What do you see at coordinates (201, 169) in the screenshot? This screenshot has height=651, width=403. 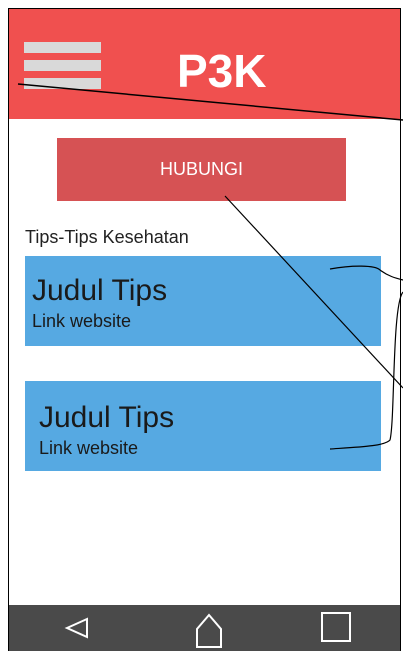 I see `hubungi-button: HUBUNGI` at bounding box center [201, 169].